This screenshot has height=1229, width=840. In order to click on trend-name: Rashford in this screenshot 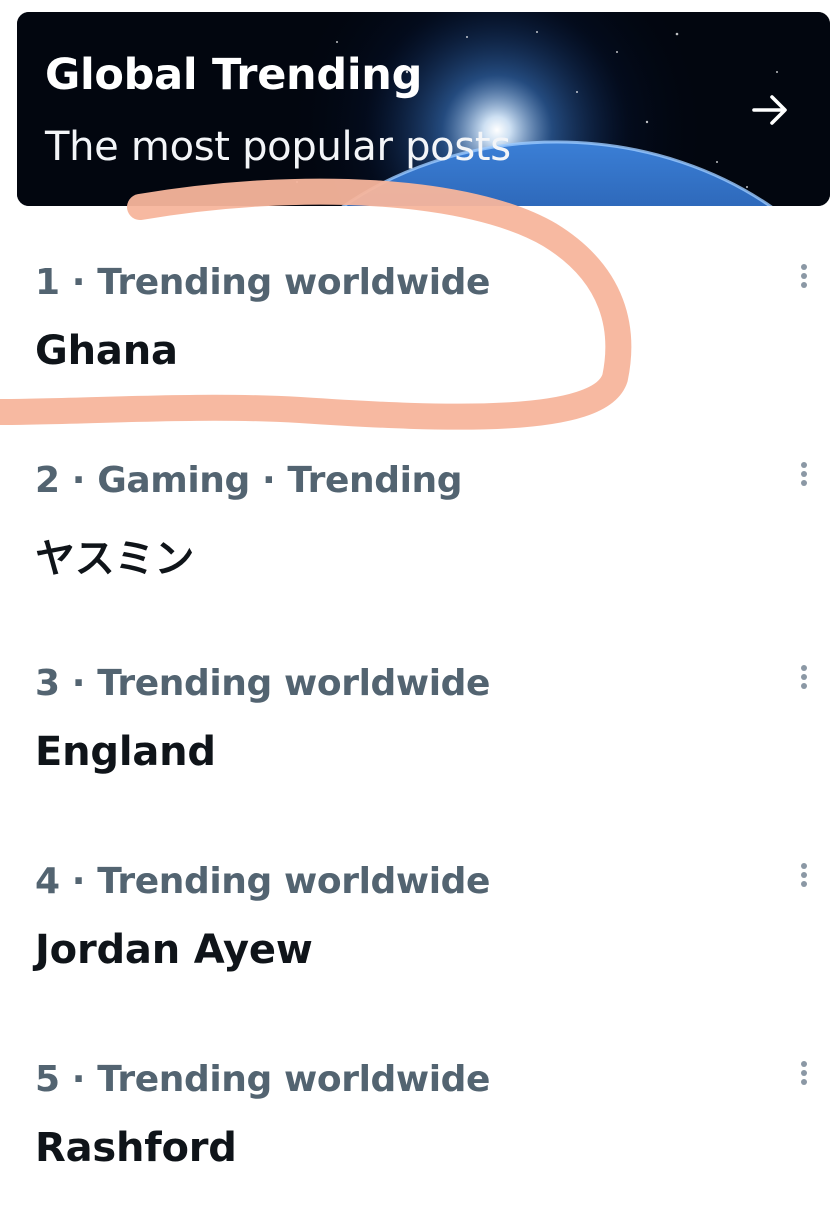, I will do `click(136, 1148)`.